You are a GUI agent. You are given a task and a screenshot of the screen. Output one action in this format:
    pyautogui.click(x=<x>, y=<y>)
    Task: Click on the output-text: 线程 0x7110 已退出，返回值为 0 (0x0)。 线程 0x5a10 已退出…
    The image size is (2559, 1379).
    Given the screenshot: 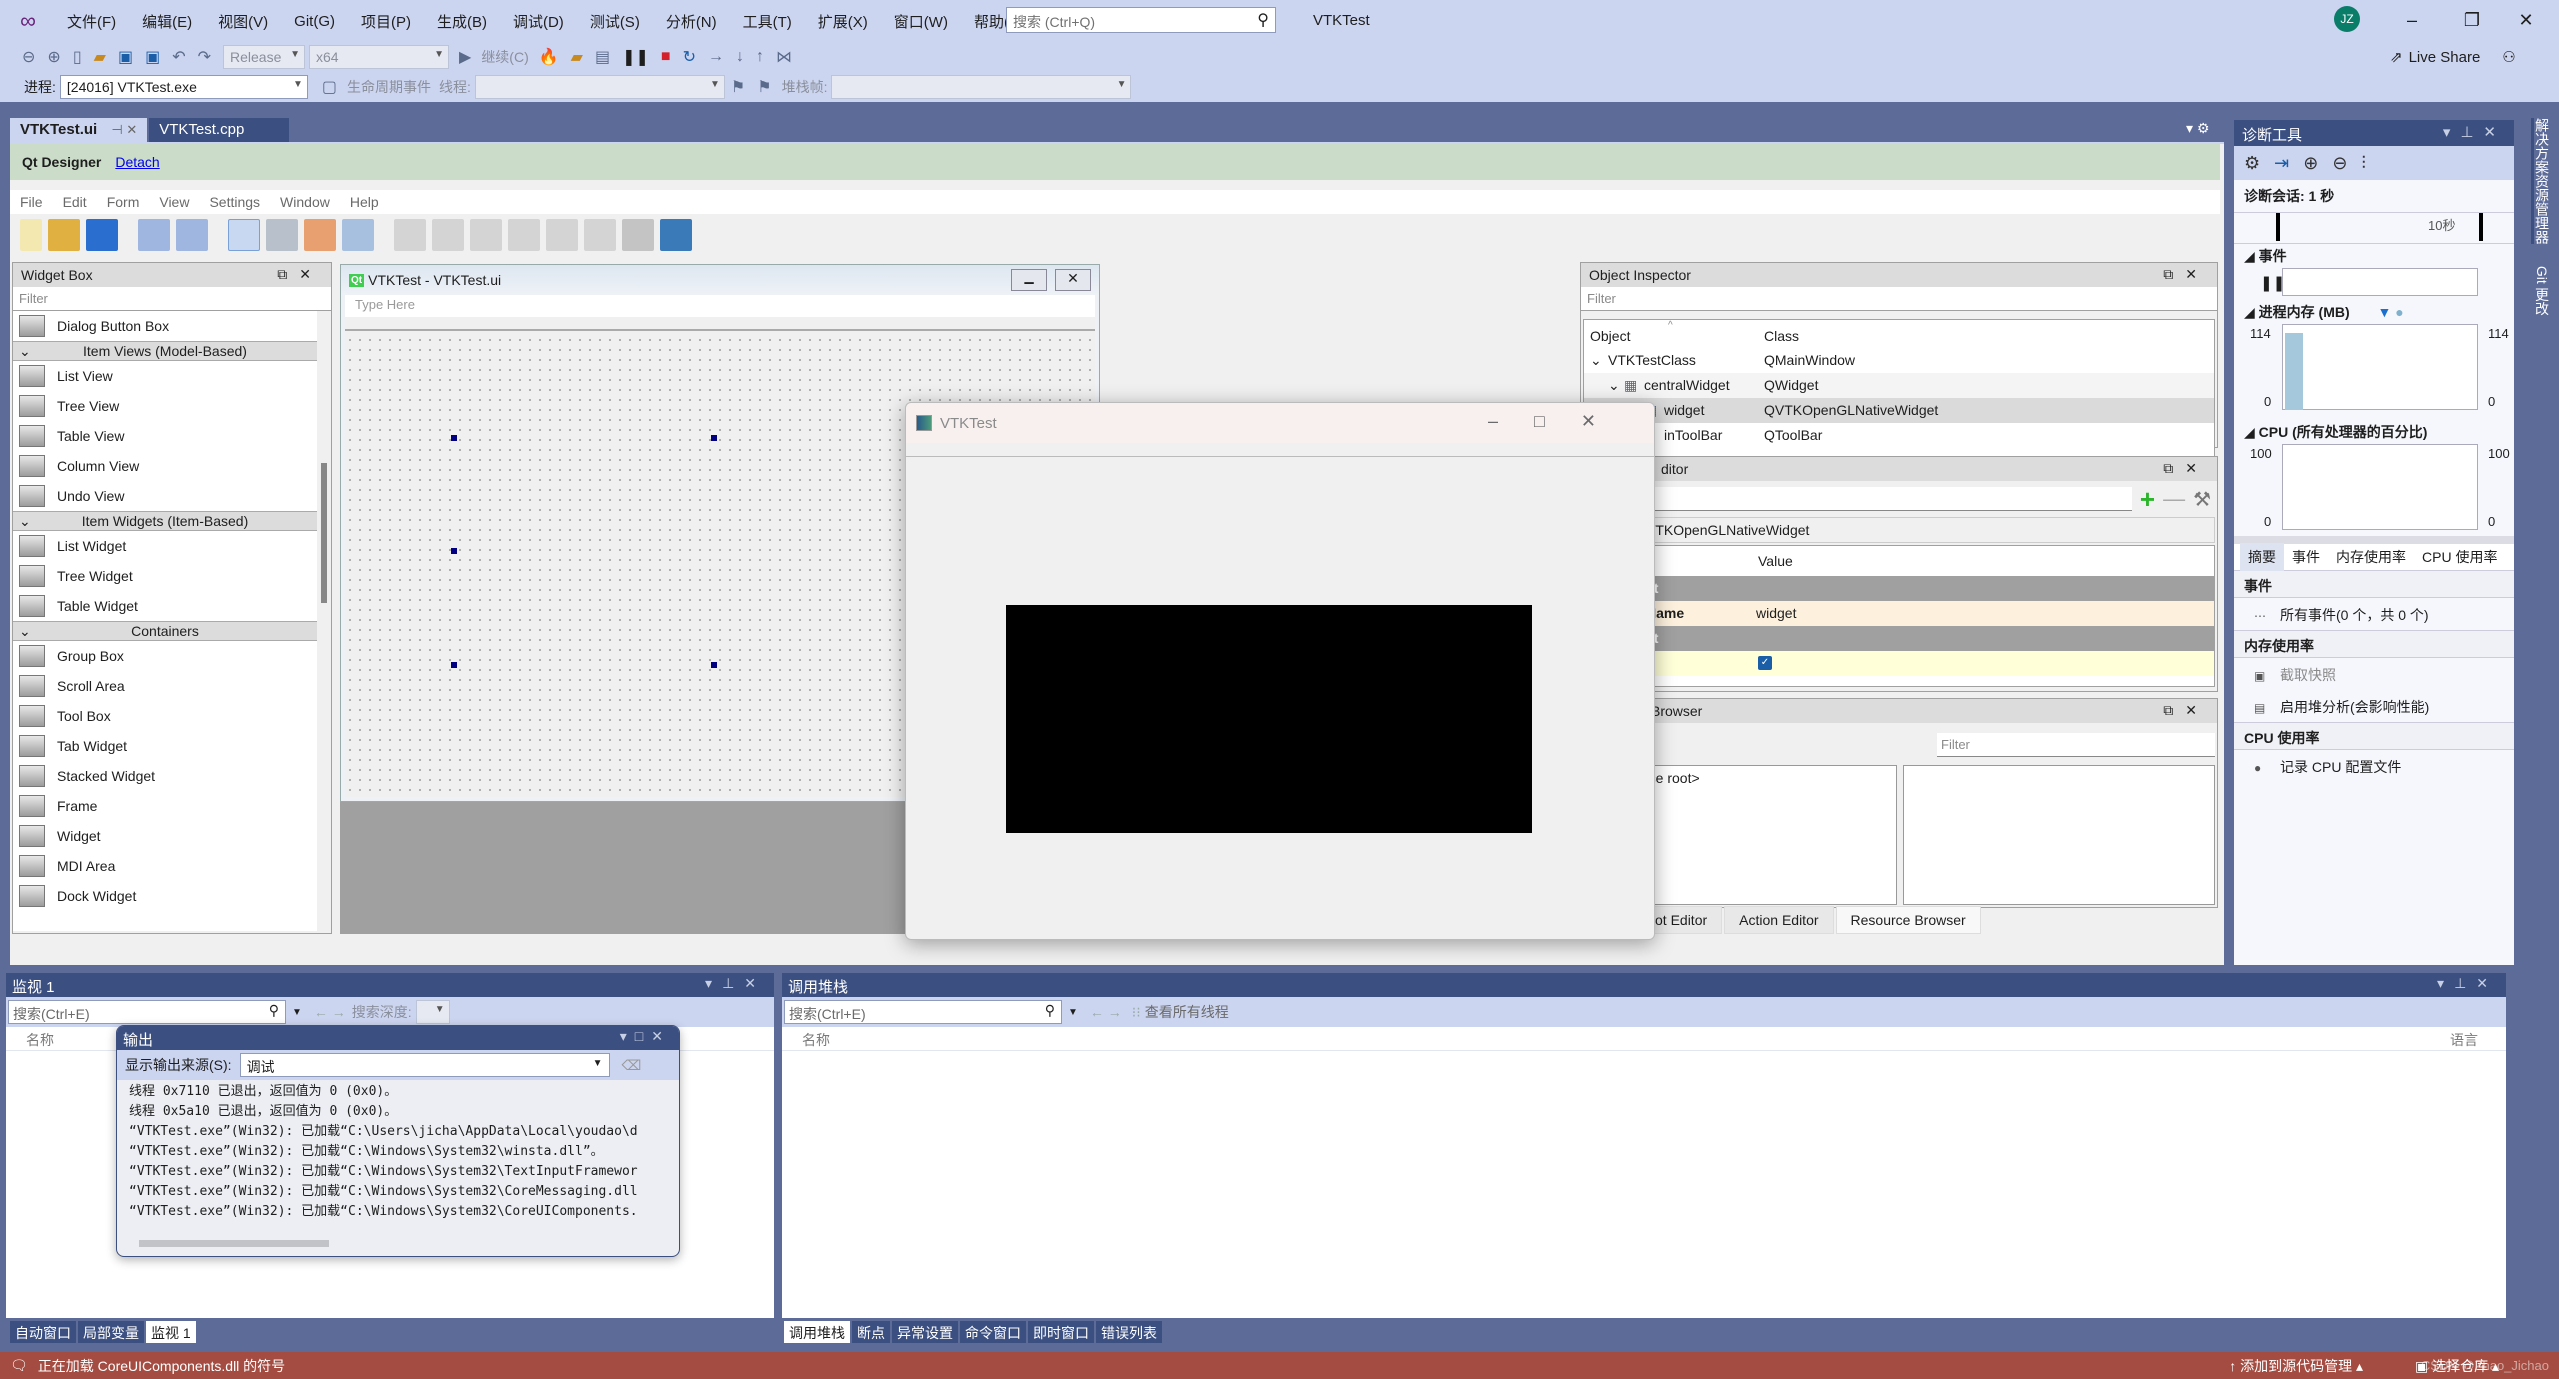 What is the action you would take?
    pyautogui.click(x=398, y=1155)
    